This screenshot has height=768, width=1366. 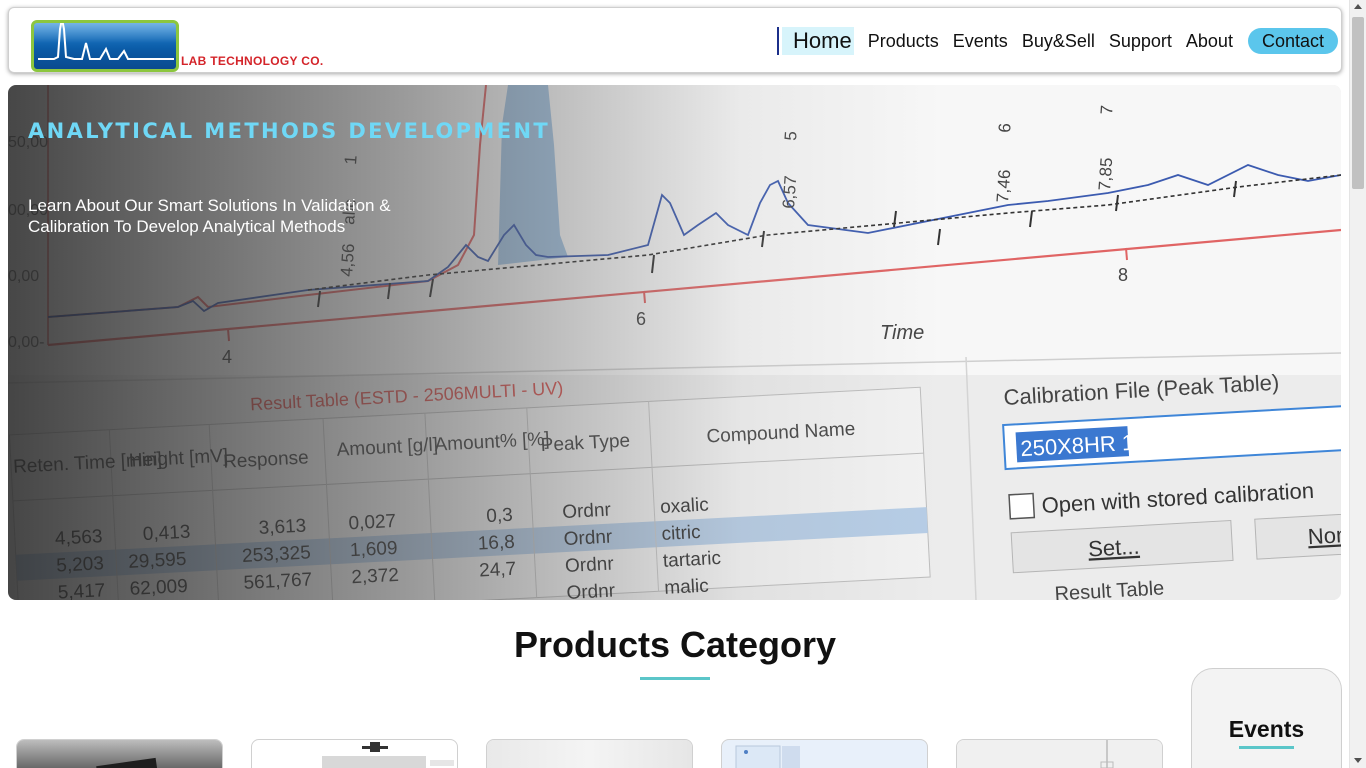 What do you see at coordinates (675, 644) in the screenshot?
I see `products-category-title: Products Category` at bounding box center [675, 644].